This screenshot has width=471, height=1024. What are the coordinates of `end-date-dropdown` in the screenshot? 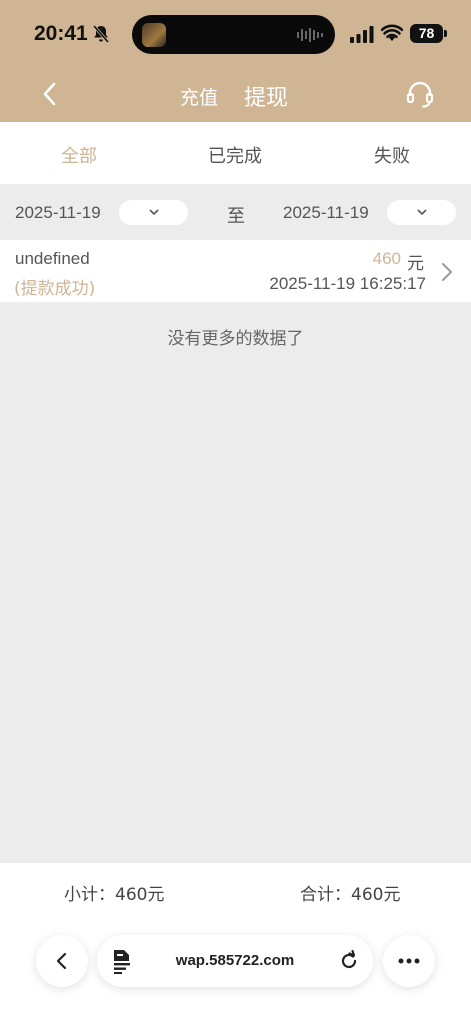 It's located at (421, 212).